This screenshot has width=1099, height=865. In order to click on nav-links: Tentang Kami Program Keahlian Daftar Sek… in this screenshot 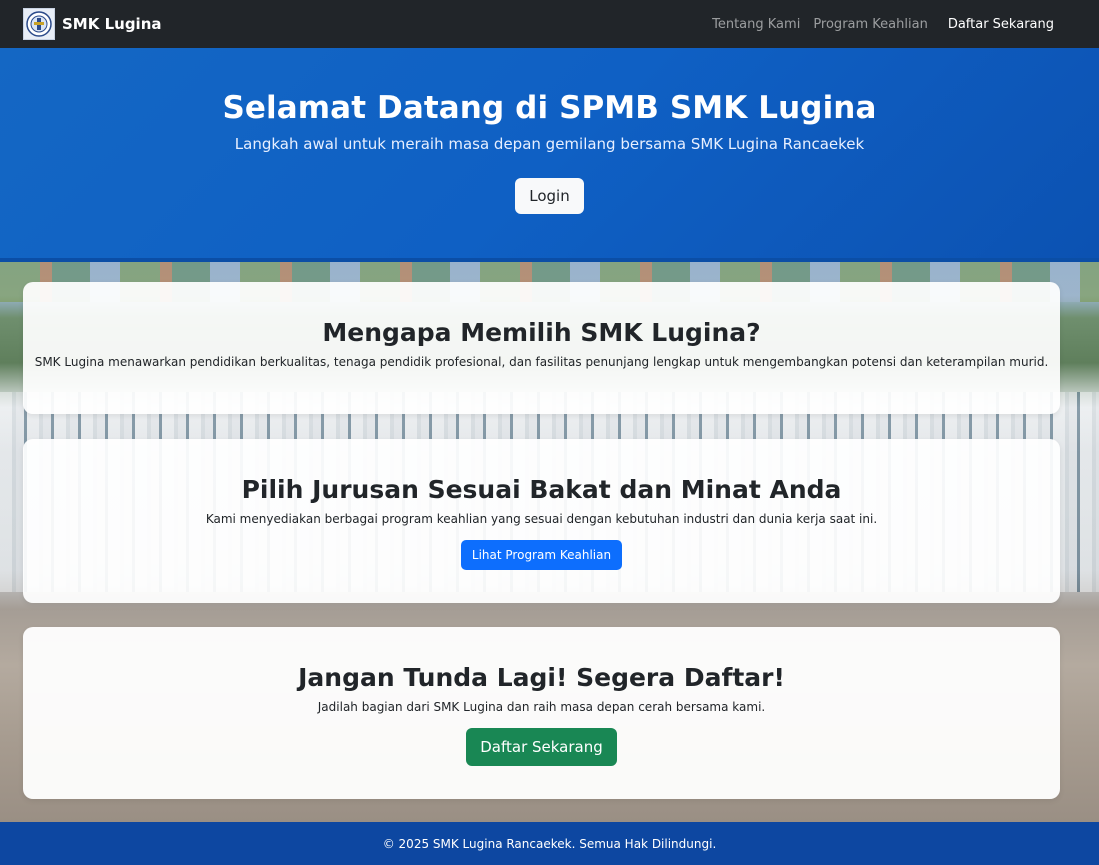, I will do `click(883, 24)`.